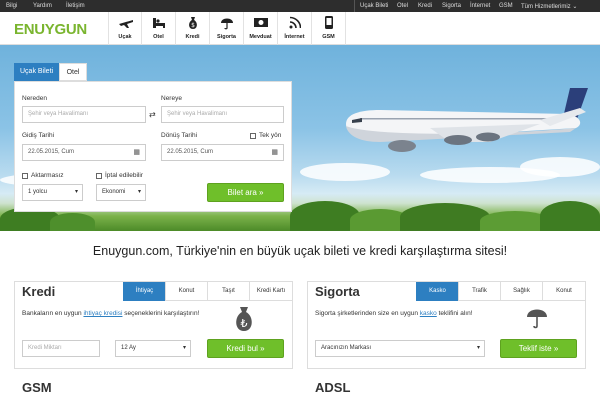 This screenshot has height=400, width=600. Describe the element at coordinates (75, 6) in the screenshot. I see `topbar-link-iletisim: İletişim` at that location.